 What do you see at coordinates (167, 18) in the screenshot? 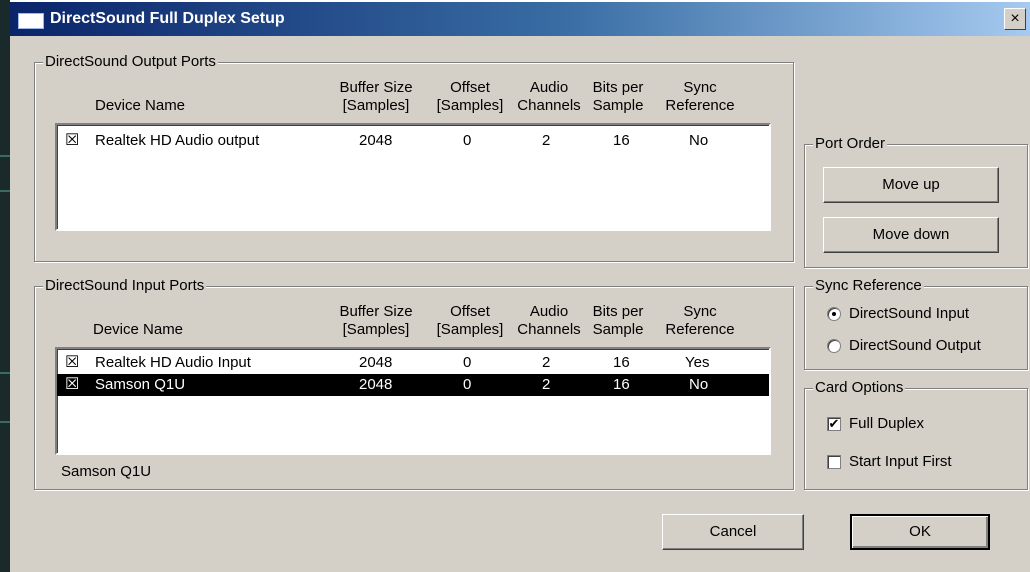
I see `window-title: DirectSound Full Duplex Setup` at bounding box center [167, 18].